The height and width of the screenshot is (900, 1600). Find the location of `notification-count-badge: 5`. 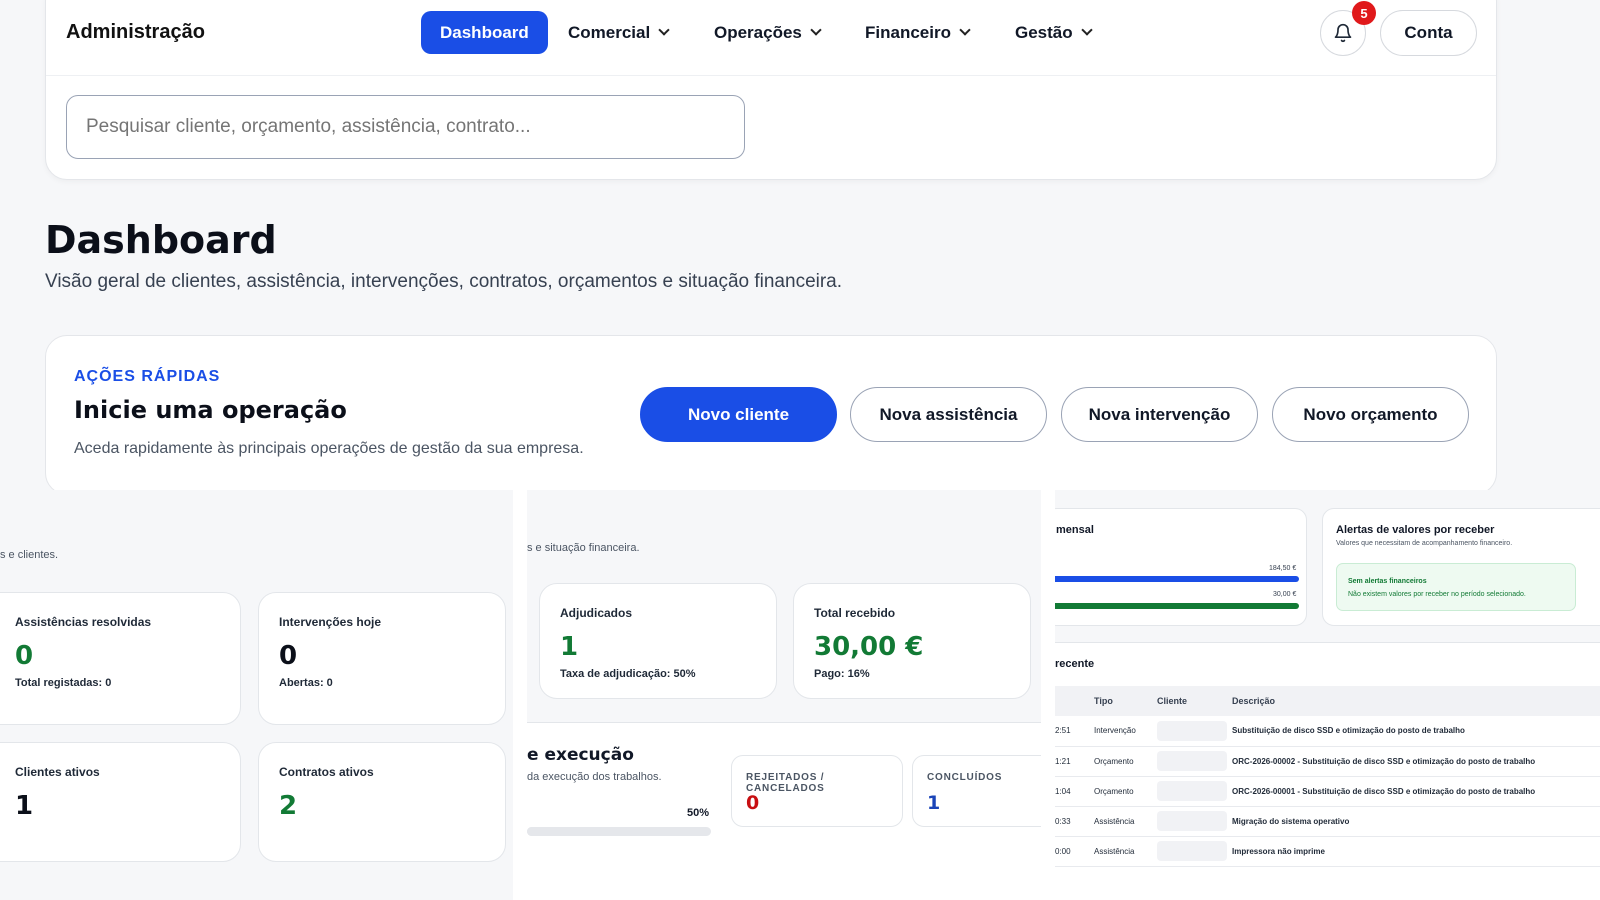

notification-count-badge: 5 is located at coordinates (1364, 13).